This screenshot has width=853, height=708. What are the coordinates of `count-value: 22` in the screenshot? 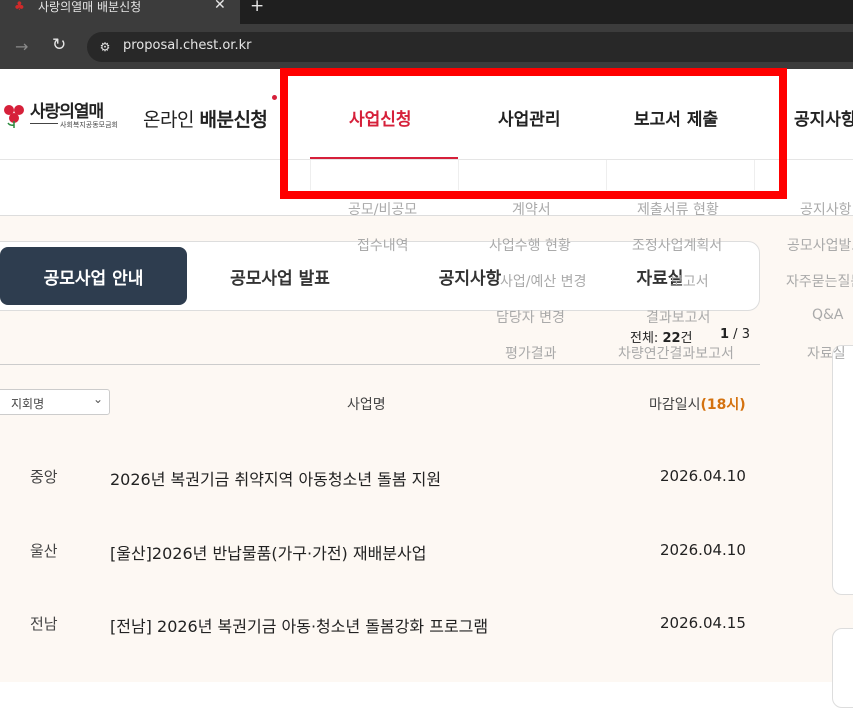 It's located at (671, 338).